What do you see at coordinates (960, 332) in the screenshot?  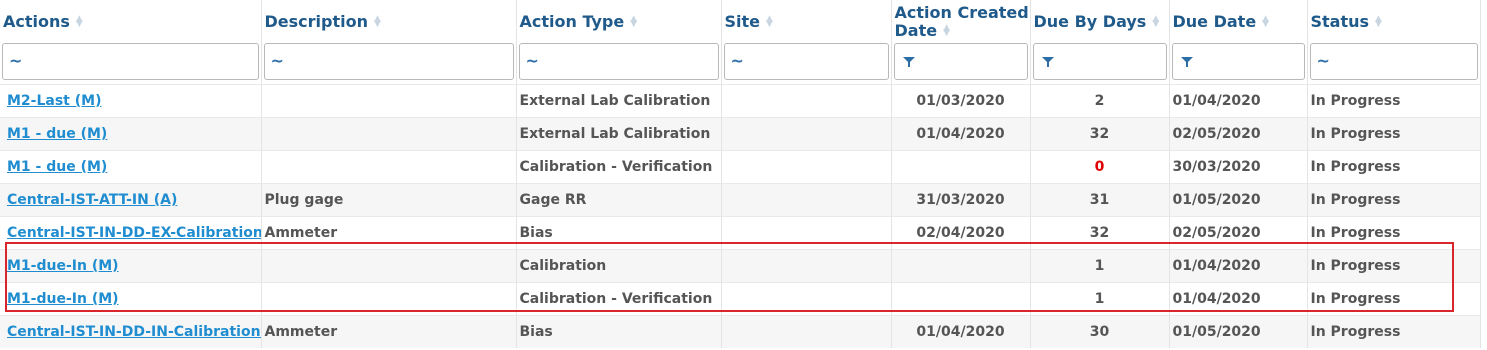 I see `cell-created-date-text: 01/04/2020` at bounding box center [960, 332].